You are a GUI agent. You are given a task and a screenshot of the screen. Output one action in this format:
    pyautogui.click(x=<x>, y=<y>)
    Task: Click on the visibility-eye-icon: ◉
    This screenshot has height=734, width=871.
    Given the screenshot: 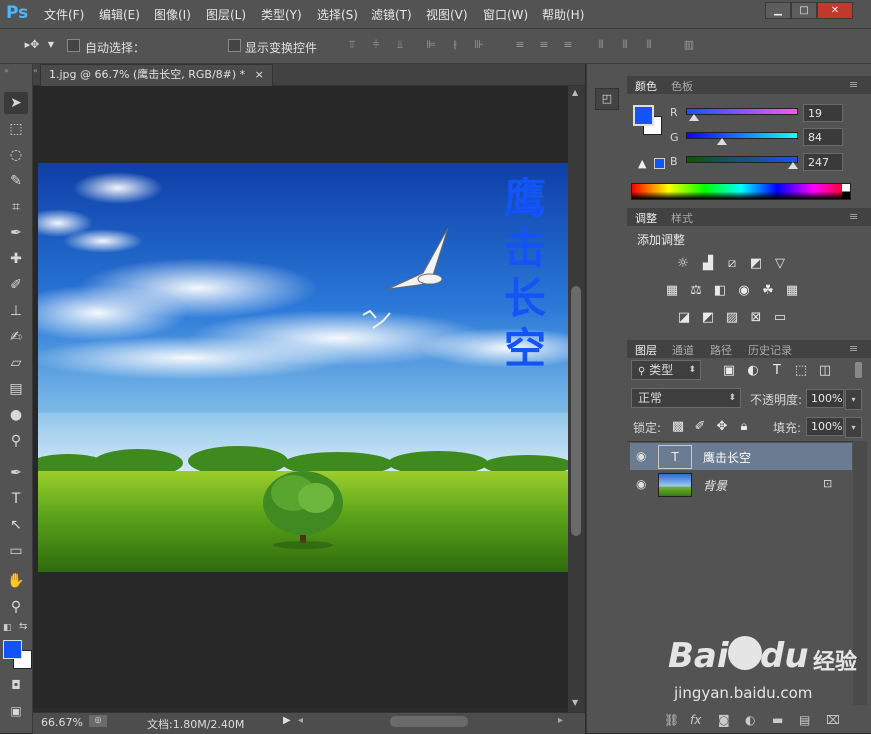 What is the action you would take?
    pyautogui.click(x=641, y=484)
    